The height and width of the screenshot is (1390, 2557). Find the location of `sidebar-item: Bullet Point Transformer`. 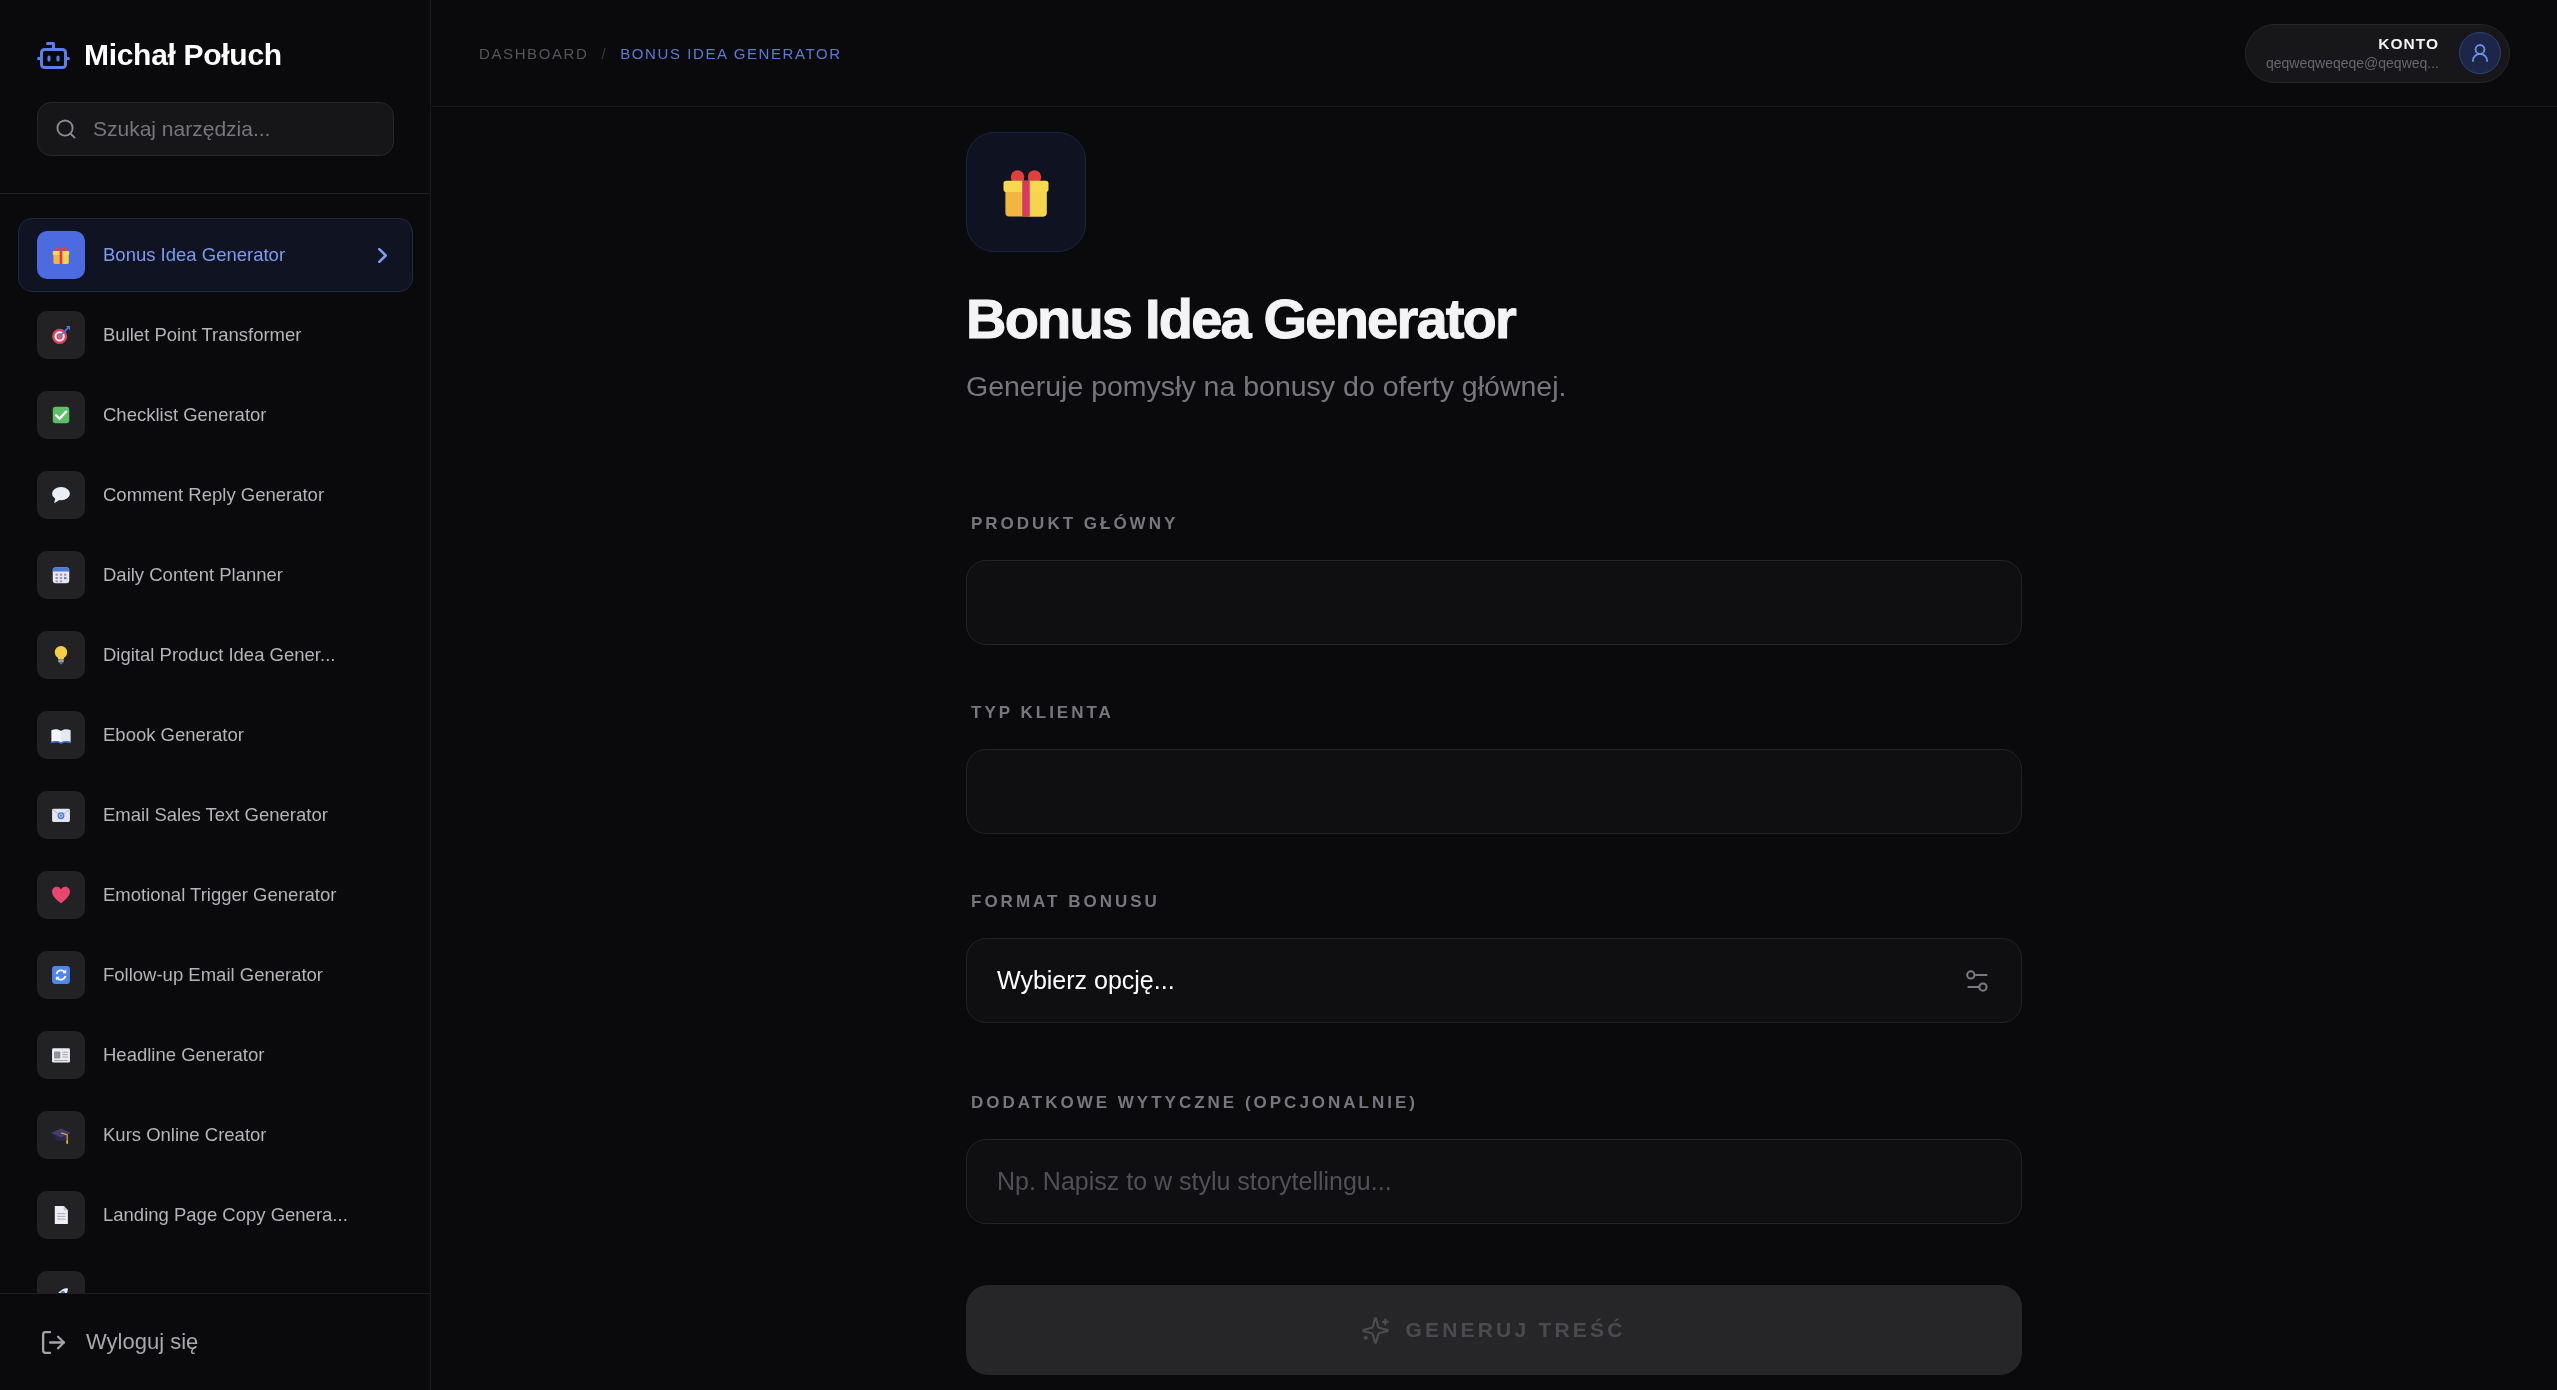

sidebar-item: Bullet Point Transformer is located at coordinates (215, 335).